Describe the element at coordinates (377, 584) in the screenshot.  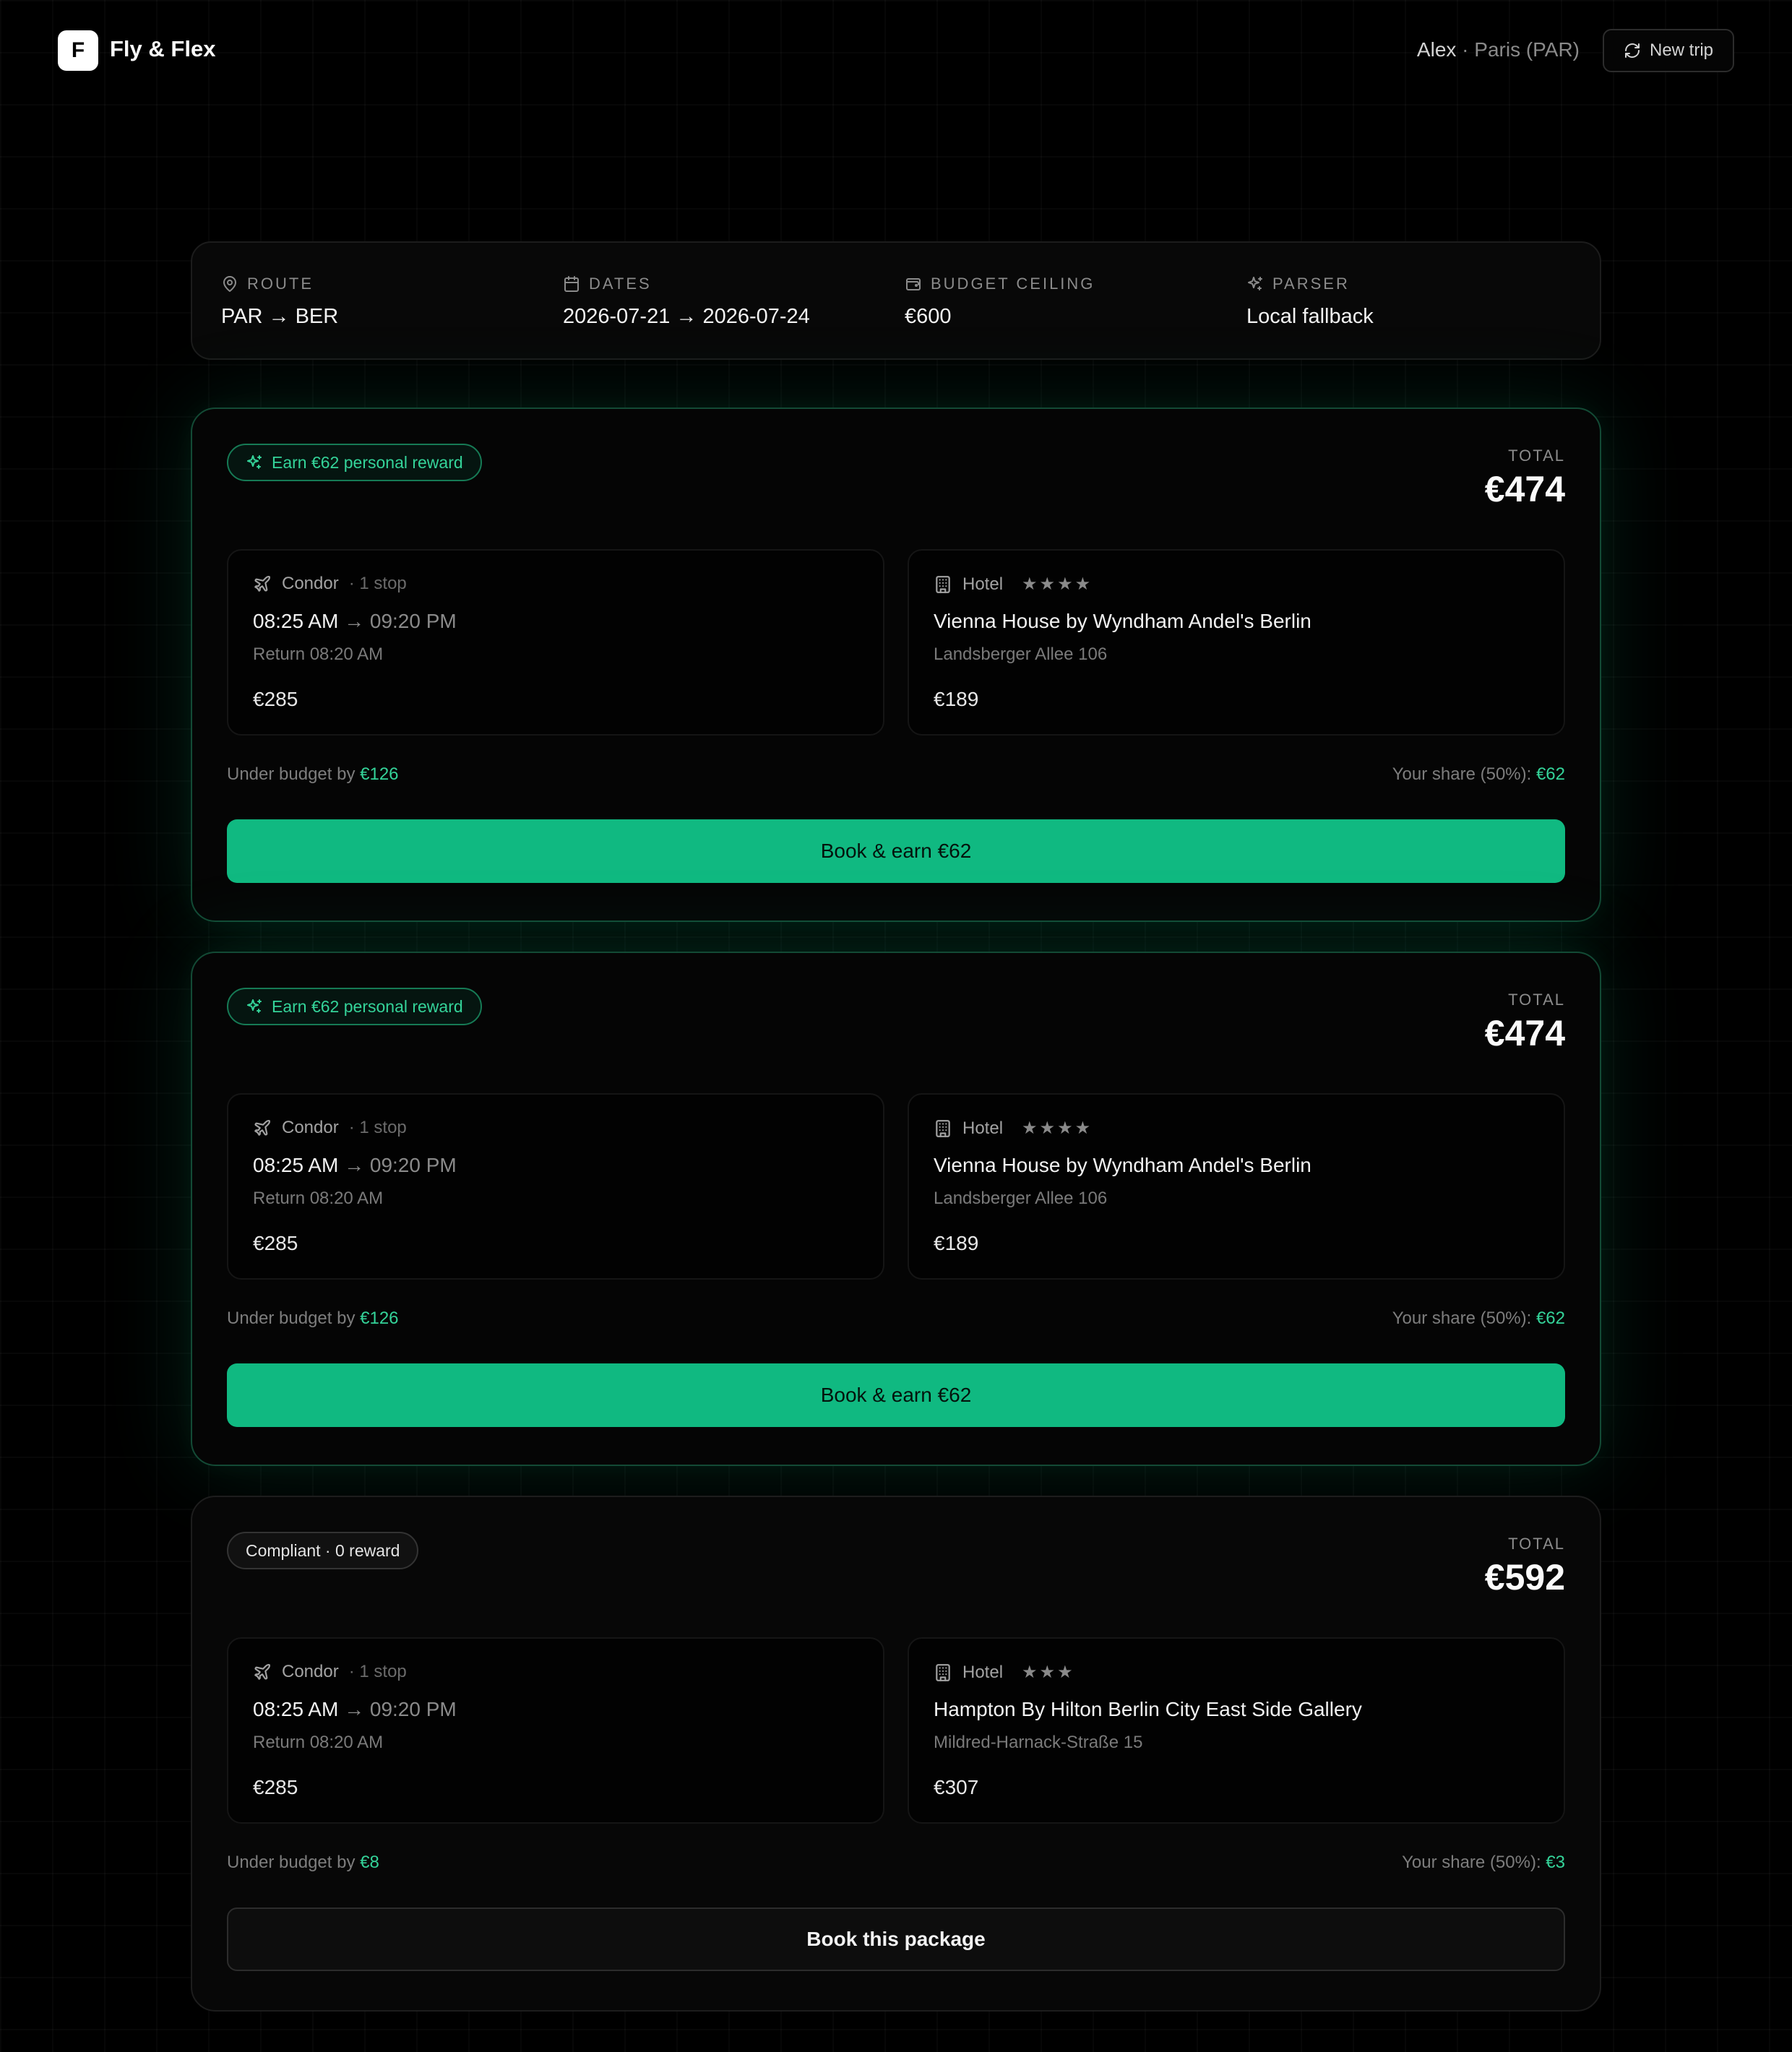
I see `stop-count: · 1 stop` at that location.